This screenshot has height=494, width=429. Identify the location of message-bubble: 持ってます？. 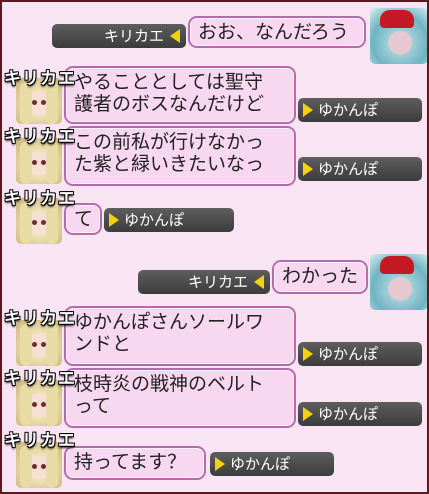
(135, 463).